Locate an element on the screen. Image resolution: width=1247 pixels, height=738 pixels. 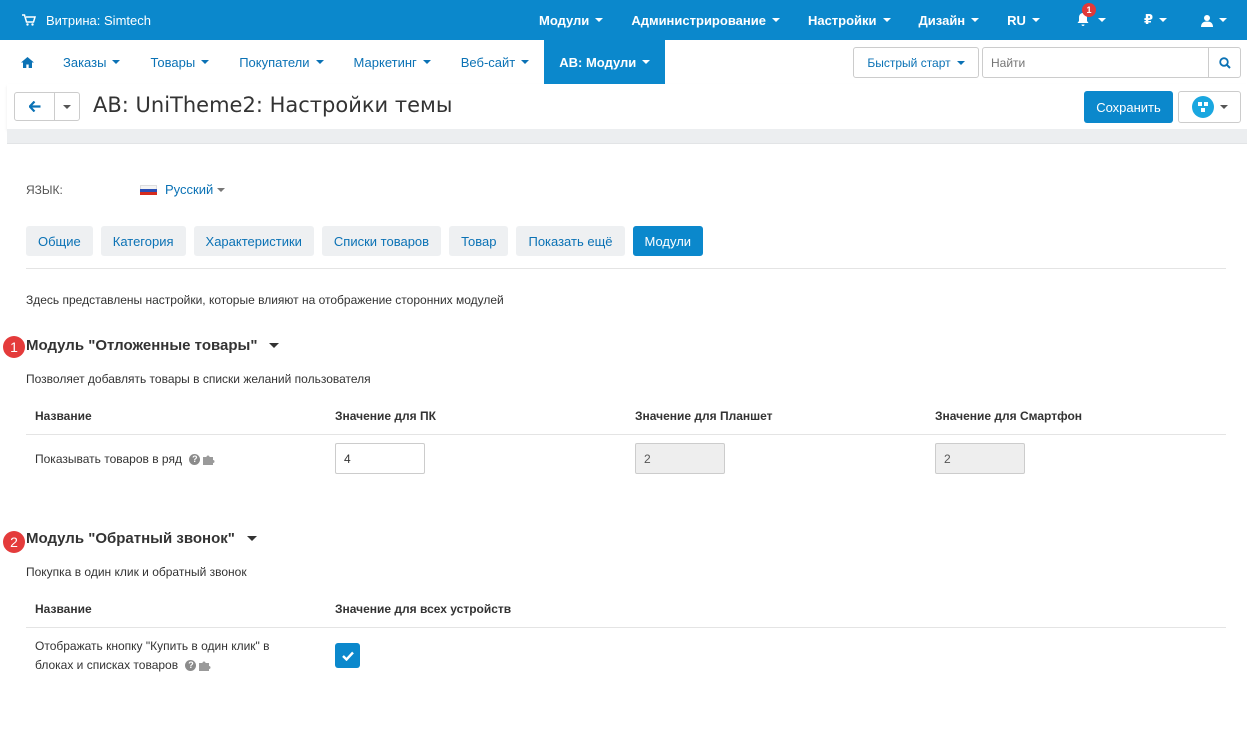
search-box is located at coordinates (1111, 62).